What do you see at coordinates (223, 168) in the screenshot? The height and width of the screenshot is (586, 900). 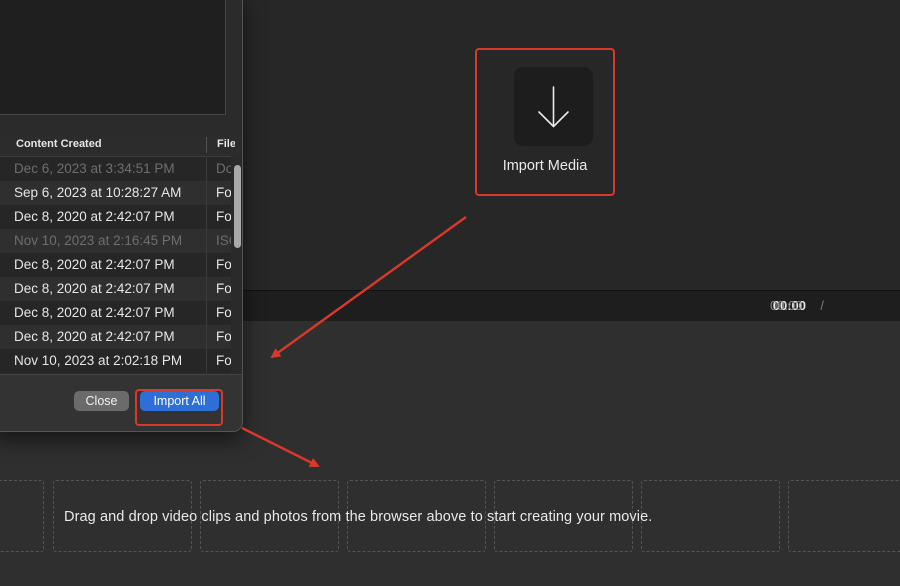 I see `file-cell: Do` at bounding box center [223, 168].